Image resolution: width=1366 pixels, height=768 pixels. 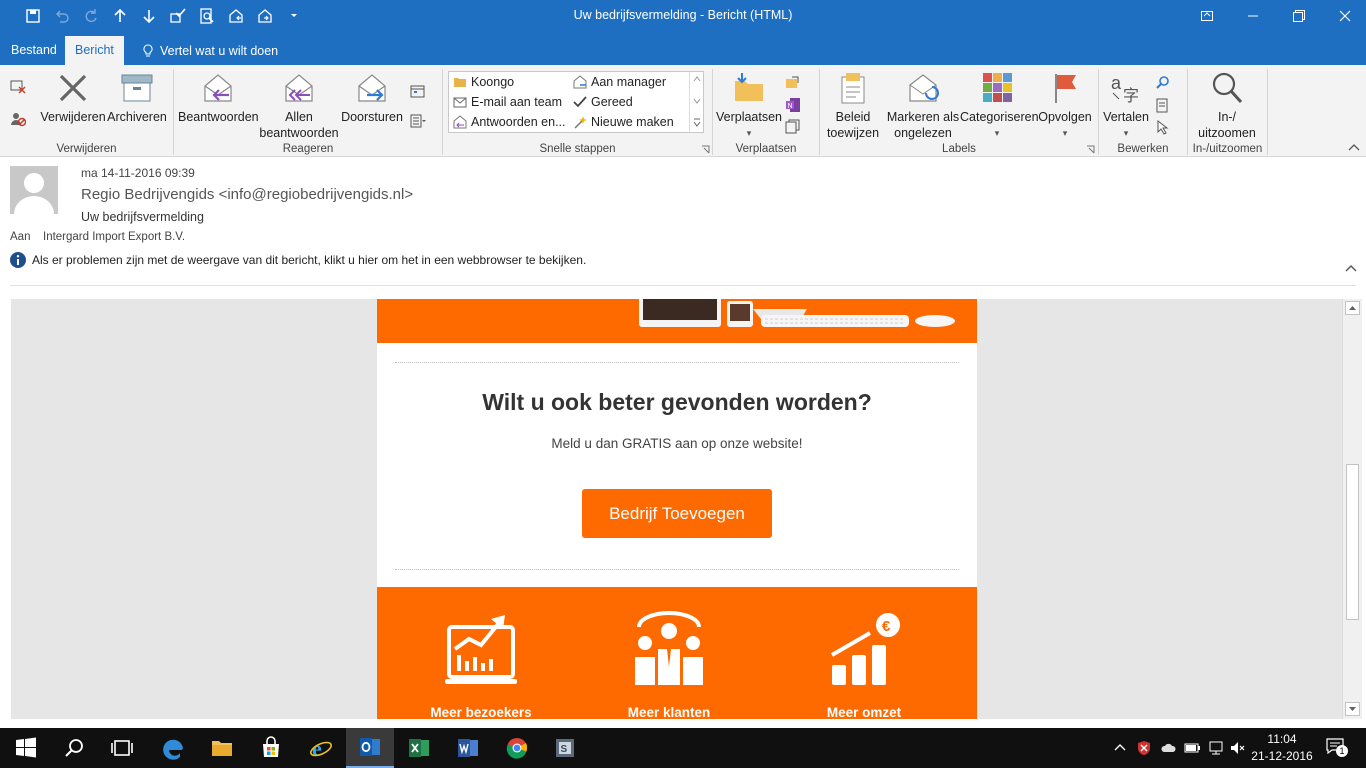 What do you see at coordinates (1227, 106) in the screenshot?
I see `zoom-button: In-/ uitzoomen` at bounding box center [1227, 106].